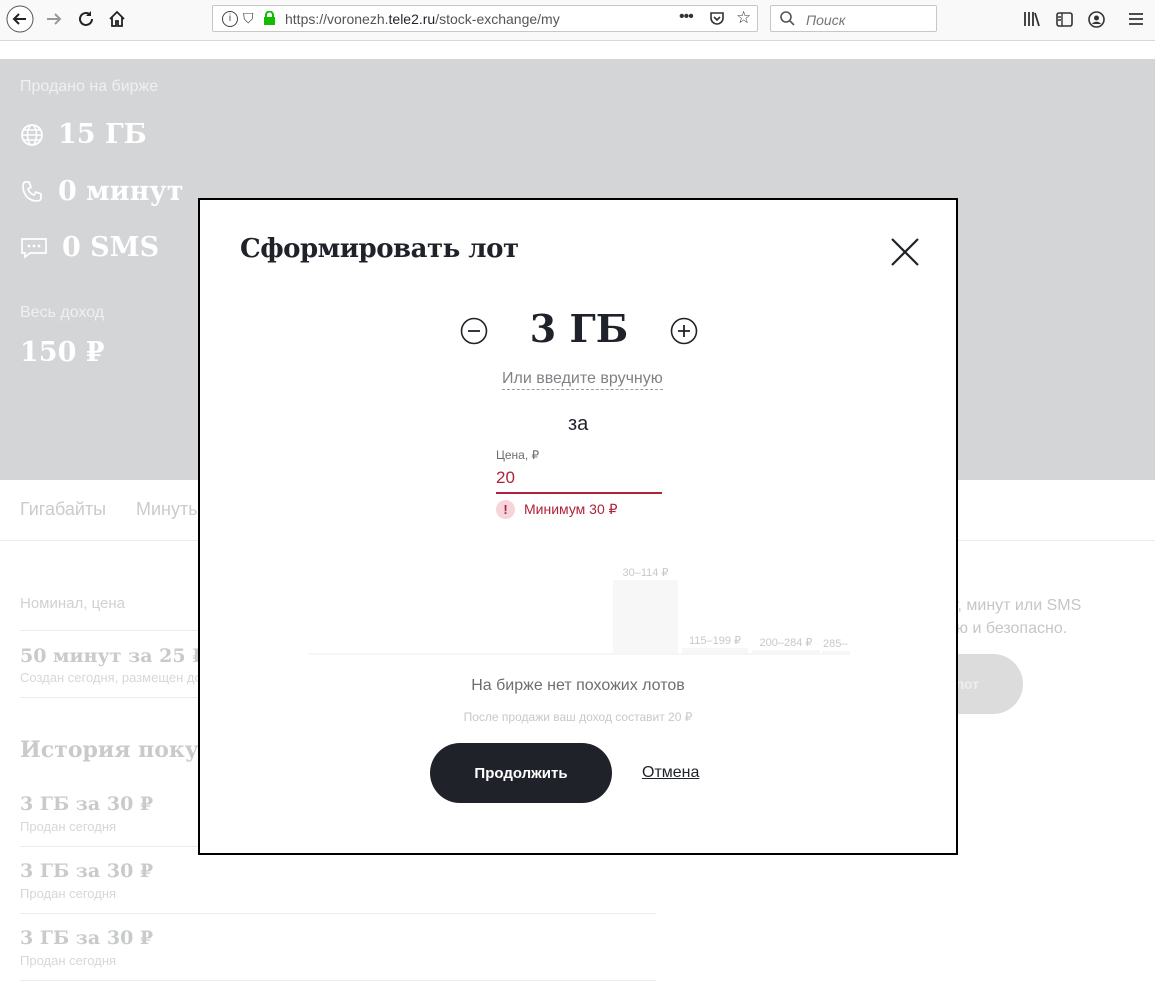  Describe the element at coordinates (579, 611) in the screenshot. I see `price-distribution-chart: 30–114 ₽ 115–199 ₽ 200–284 ₽ 285–` at that location.